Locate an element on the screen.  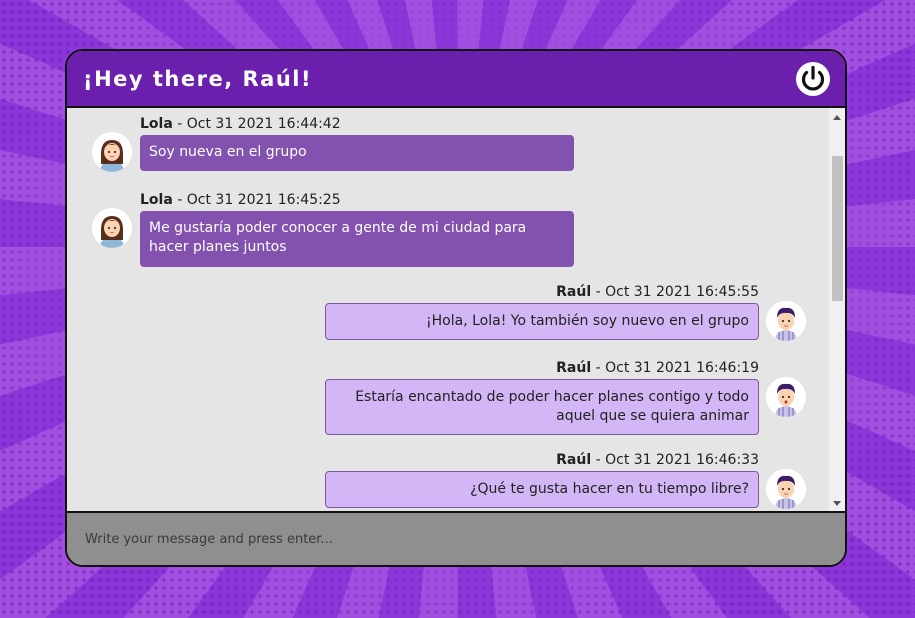
message-meta: Lola - Oct 31 2021 16:44:42 is located at coordinates (357, 124).